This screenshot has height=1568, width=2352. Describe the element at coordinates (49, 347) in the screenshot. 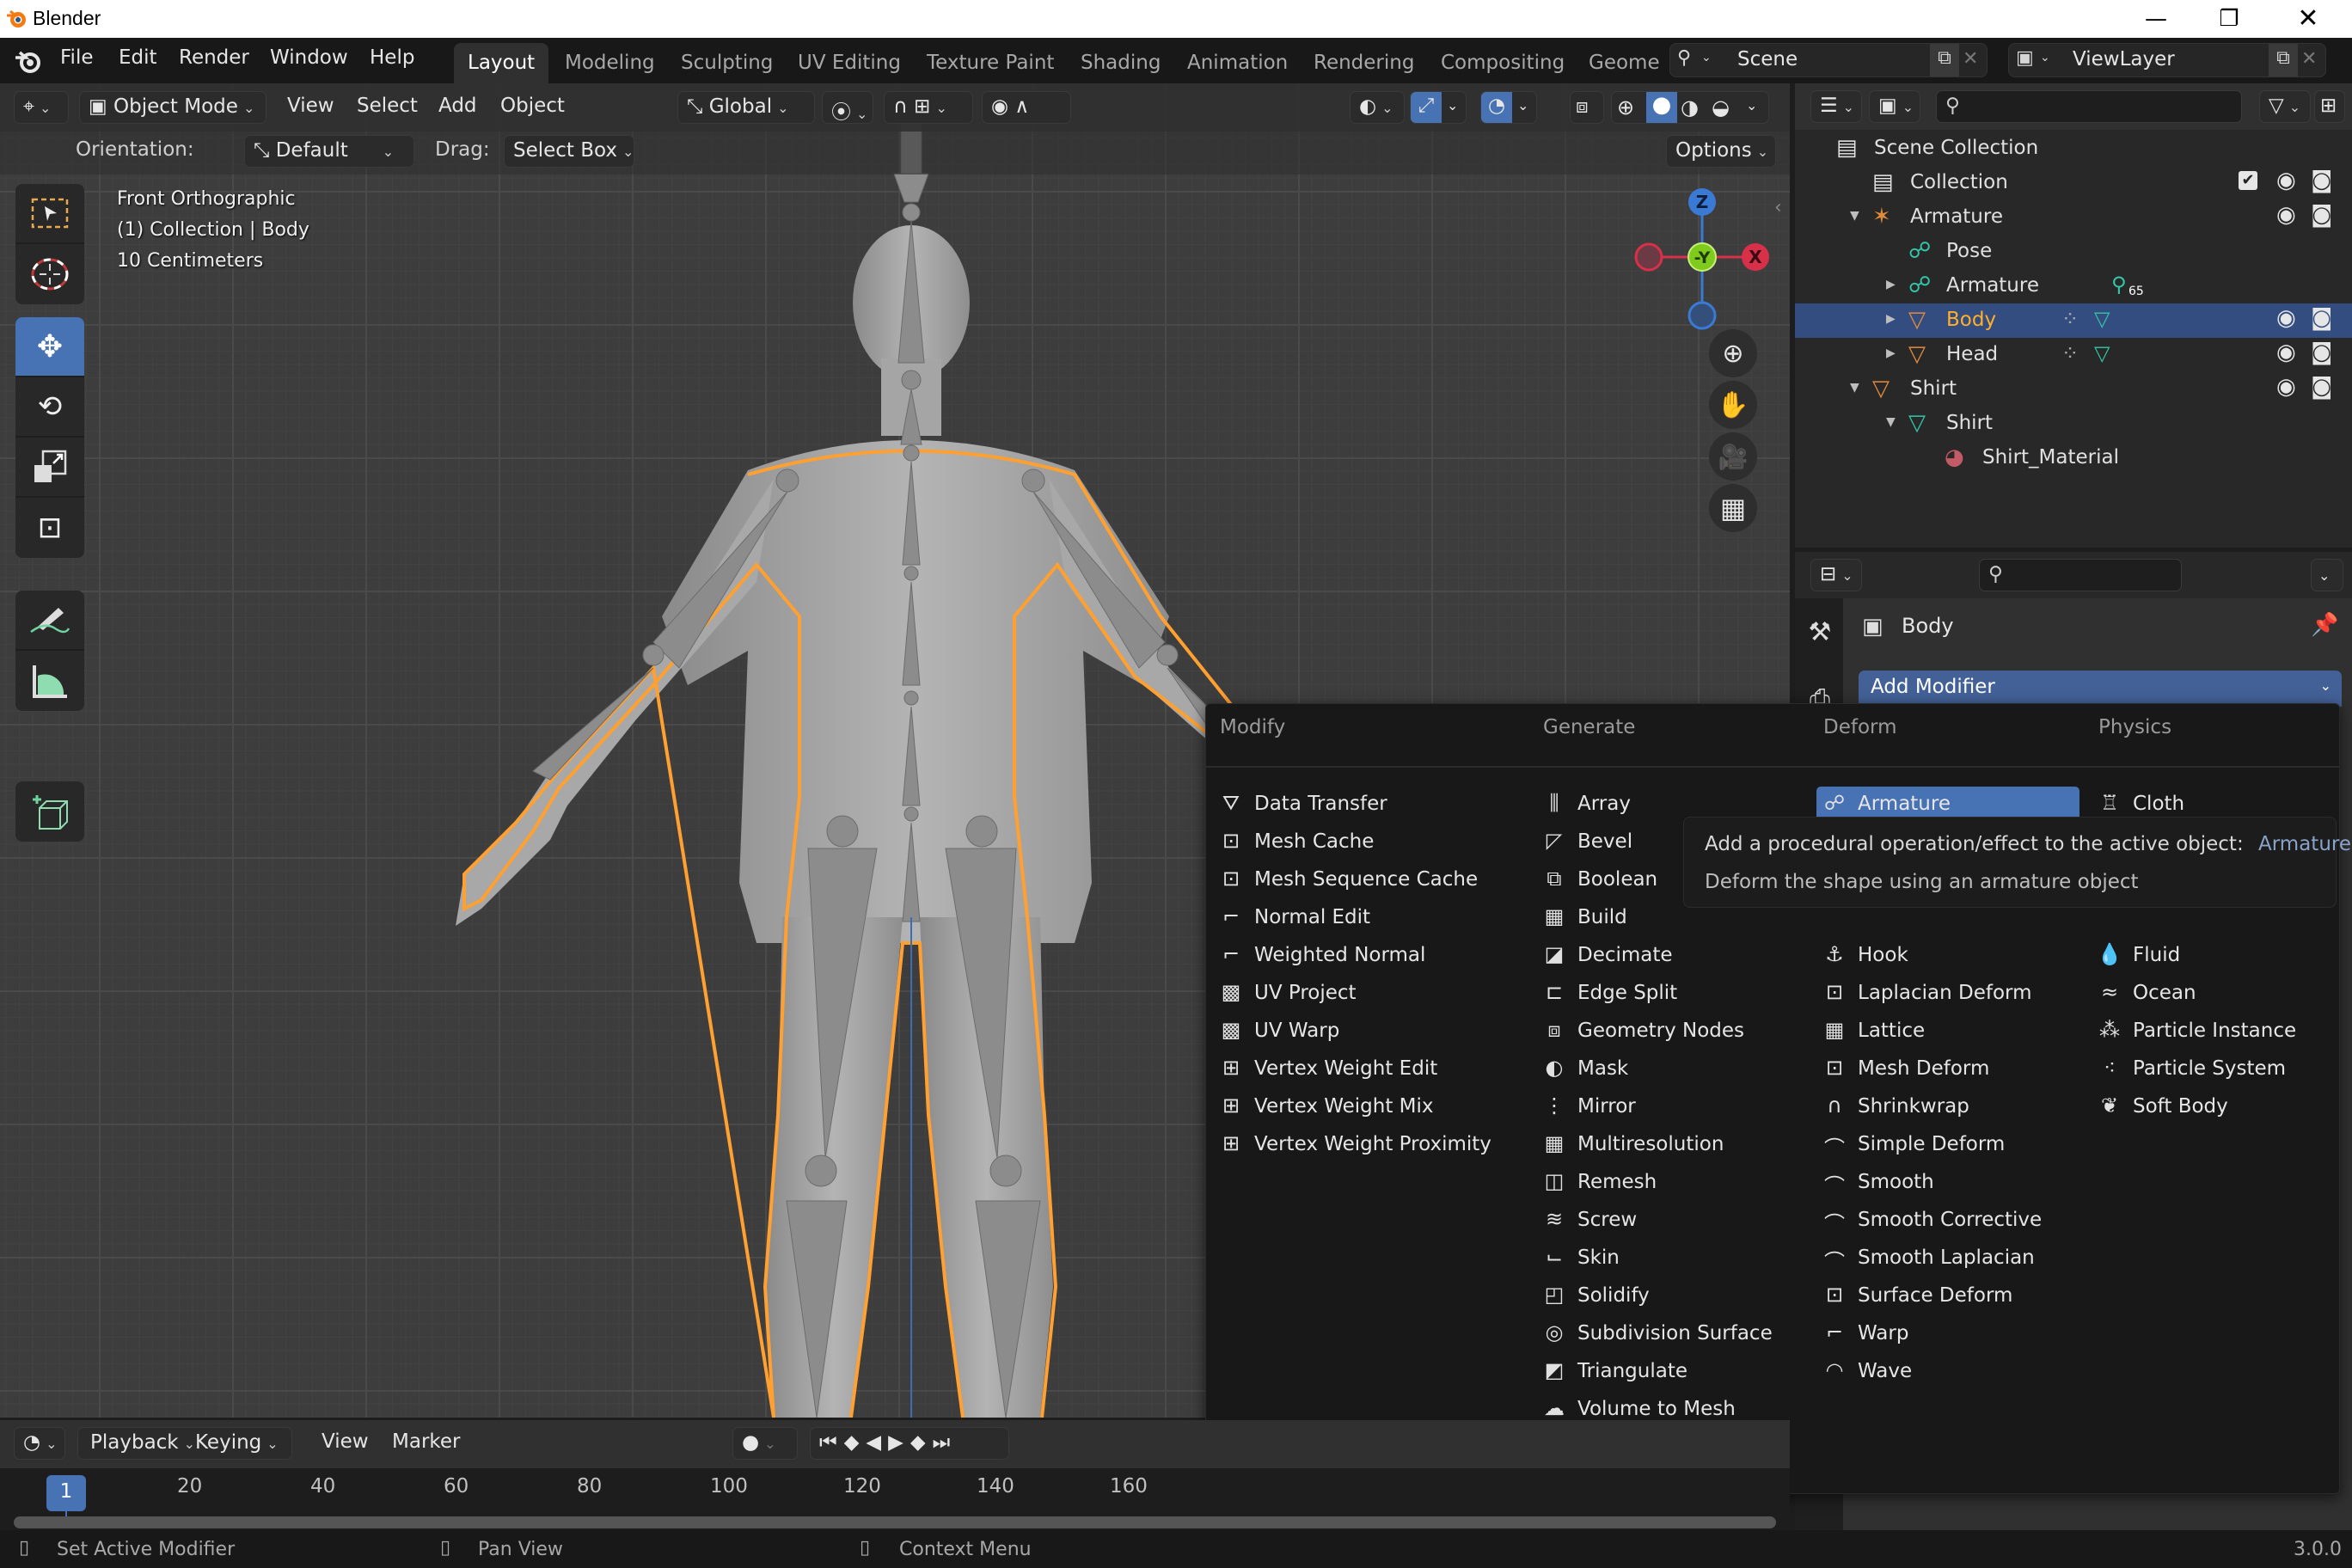

I see `move-tool: ✥` at that location.